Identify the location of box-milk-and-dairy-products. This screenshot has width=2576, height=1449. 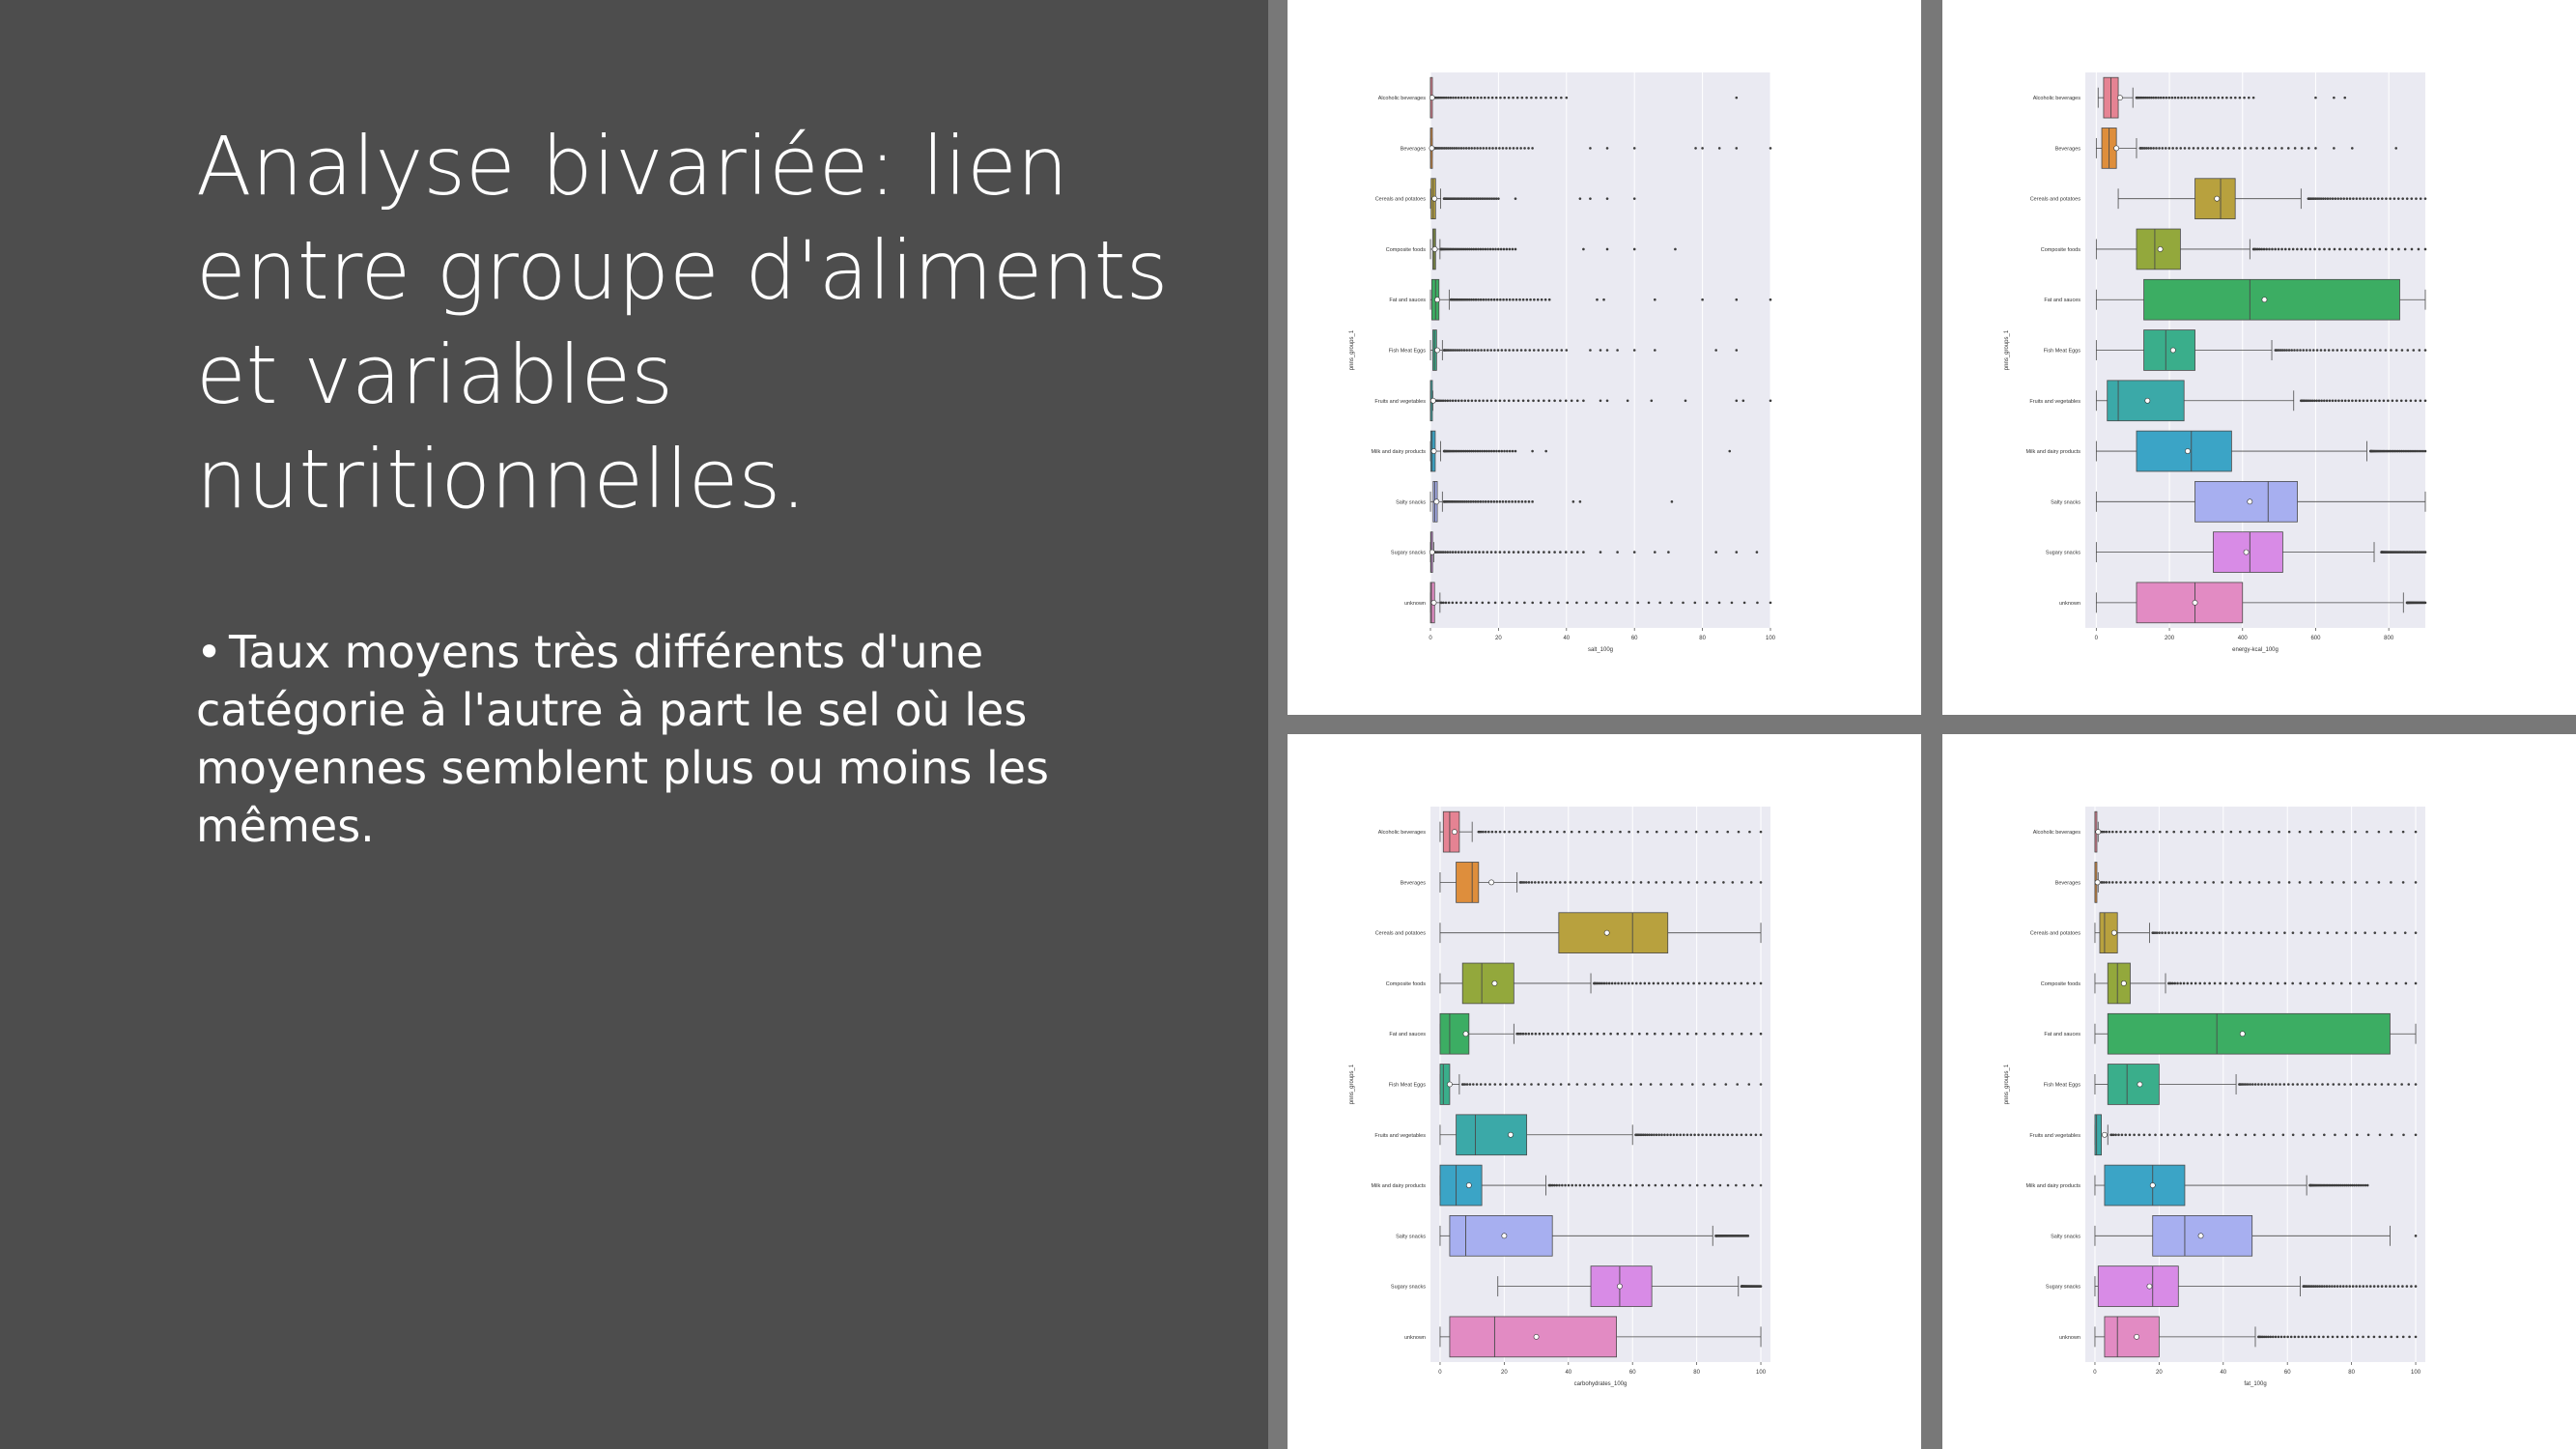
(1461, 1185).